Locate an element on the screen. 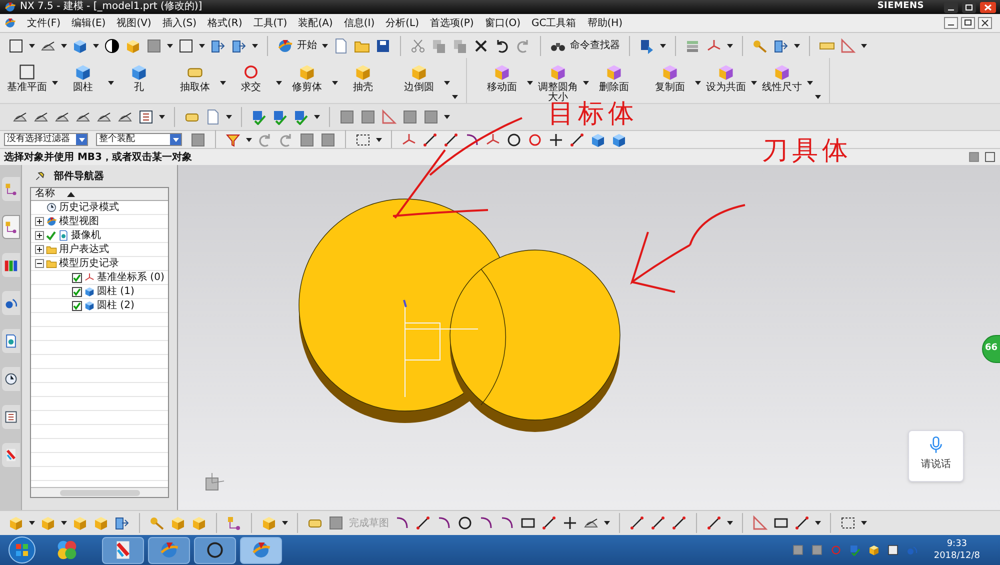 The width and height of the screenshot is (1000, 565). toolbar-button: 复制面 is located at coordinates (670, 77).